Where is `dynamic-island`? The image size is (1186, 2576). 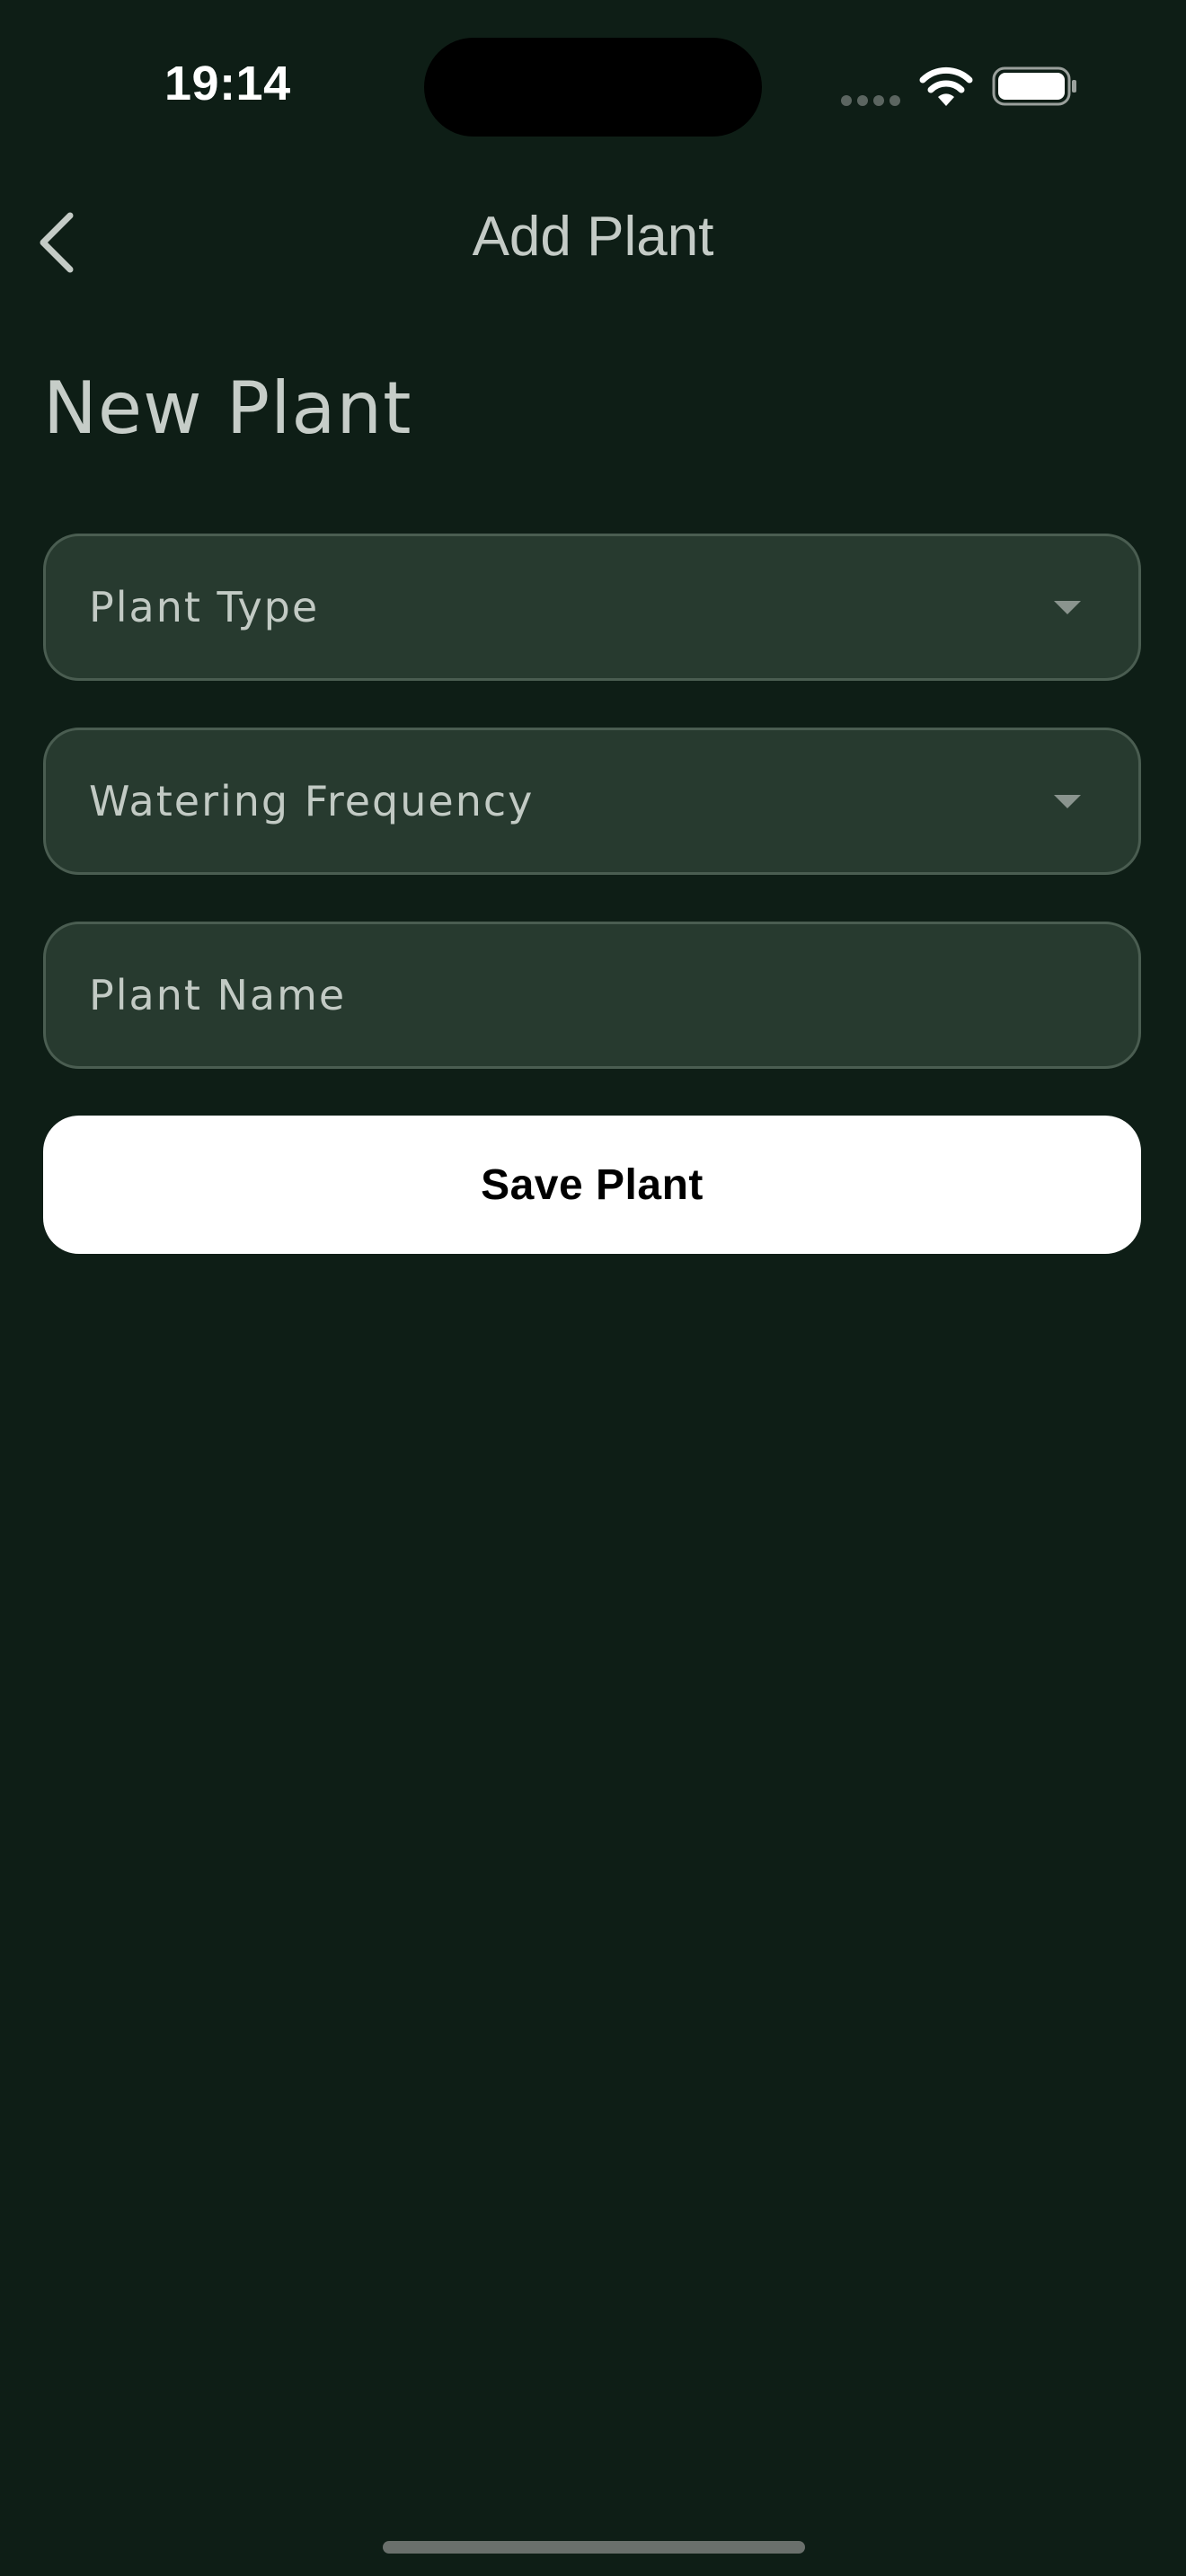 dynamic-island is located at coordinates (593, 87).